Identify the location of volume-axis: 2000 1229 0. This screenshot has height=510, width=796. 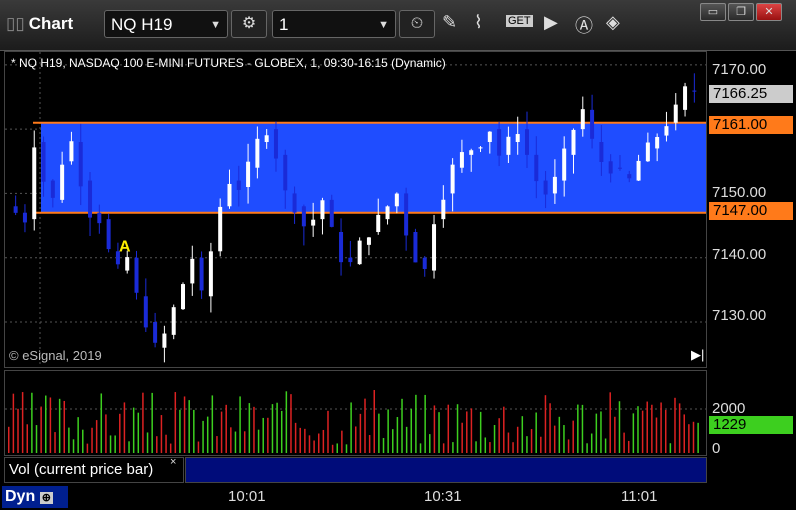
(751, 413).